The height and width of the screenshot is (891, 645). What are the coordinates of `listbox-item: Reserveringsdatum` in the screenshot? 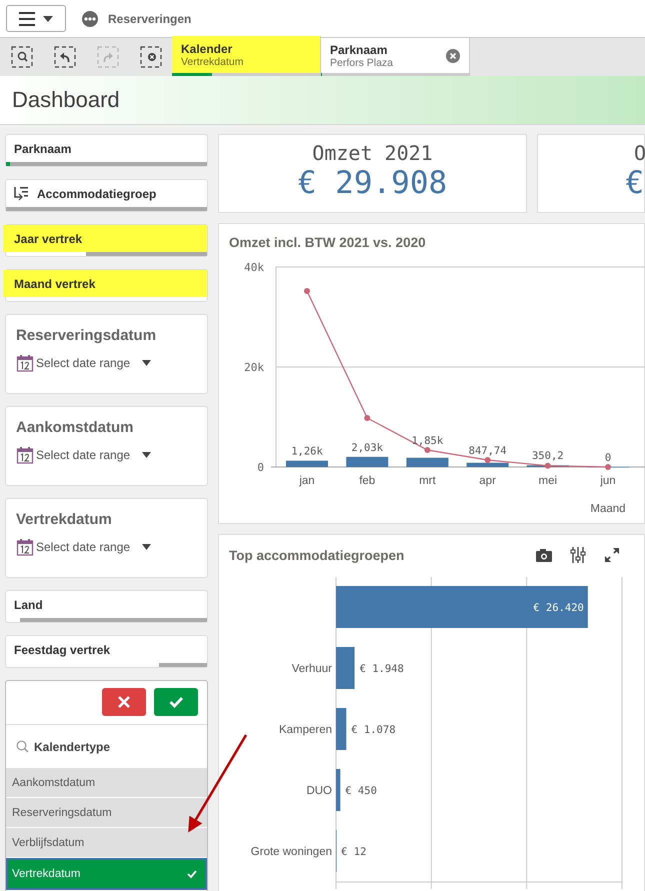 It's located at (106, 813).